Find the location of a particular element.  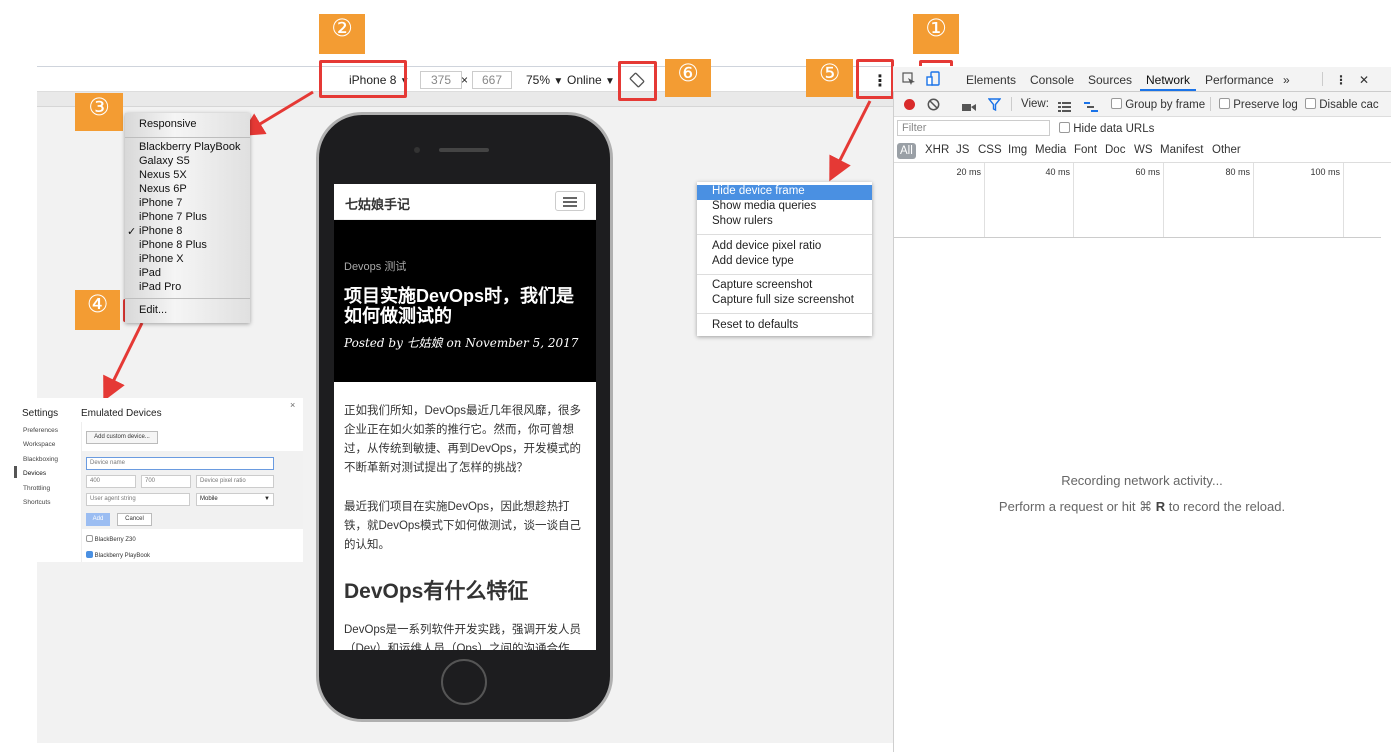

menu-item-add-device-type: Add device type is located at coordinates (753, 261).